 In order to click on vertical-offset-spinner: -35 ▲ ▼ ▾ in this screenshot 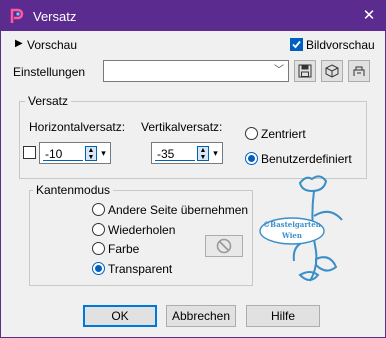, I will do `click(187, 153)`.